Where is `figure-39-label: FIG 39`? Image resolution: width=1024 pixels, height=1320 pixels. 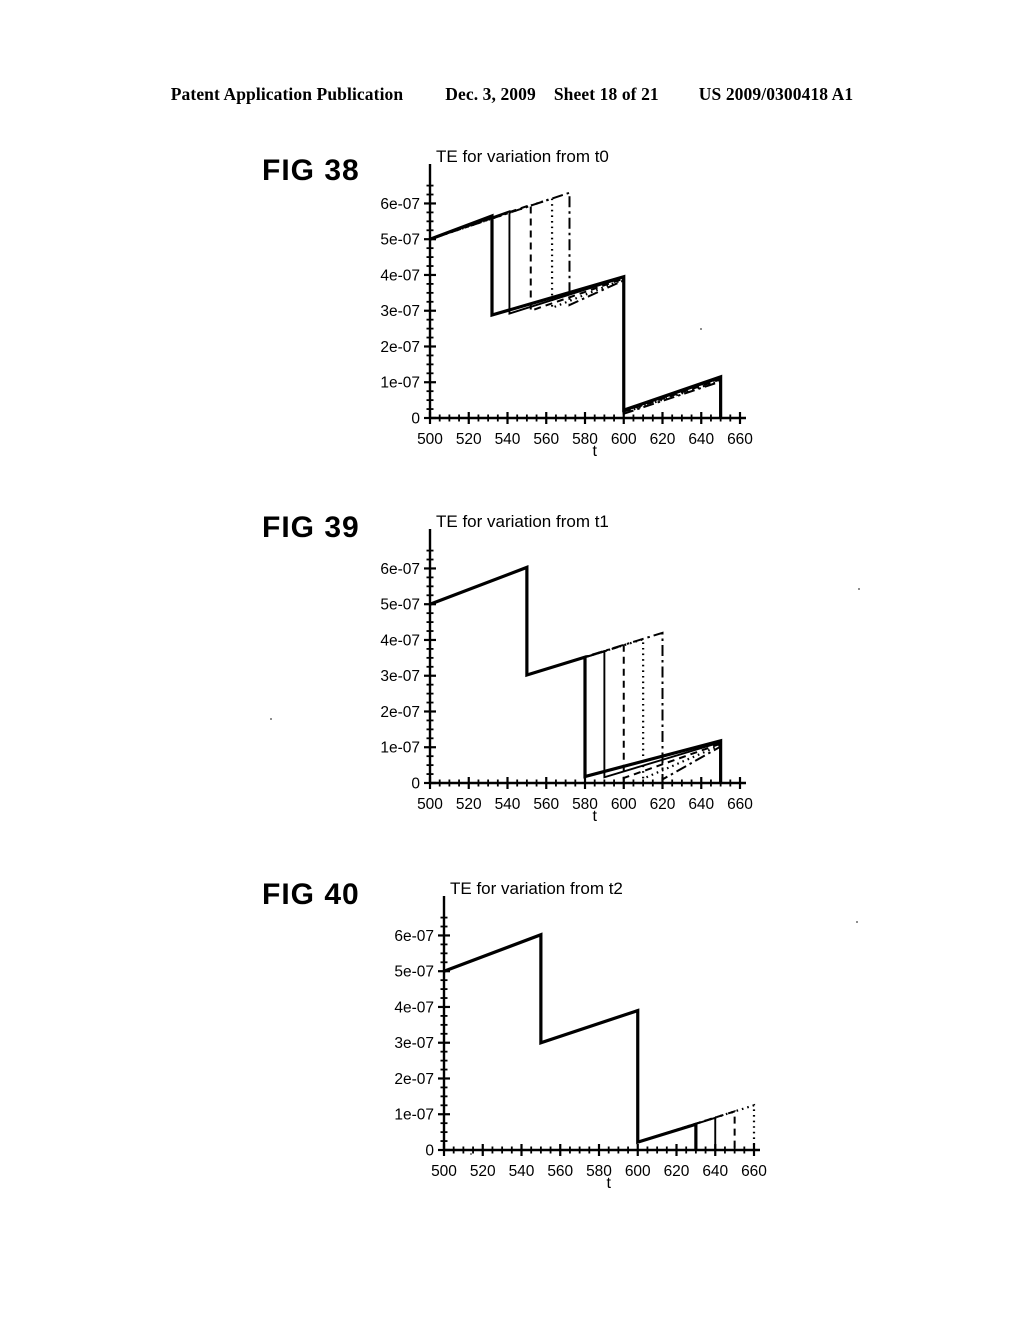
figure-39-label: FIG 39 is located at coordinates (311, 527).